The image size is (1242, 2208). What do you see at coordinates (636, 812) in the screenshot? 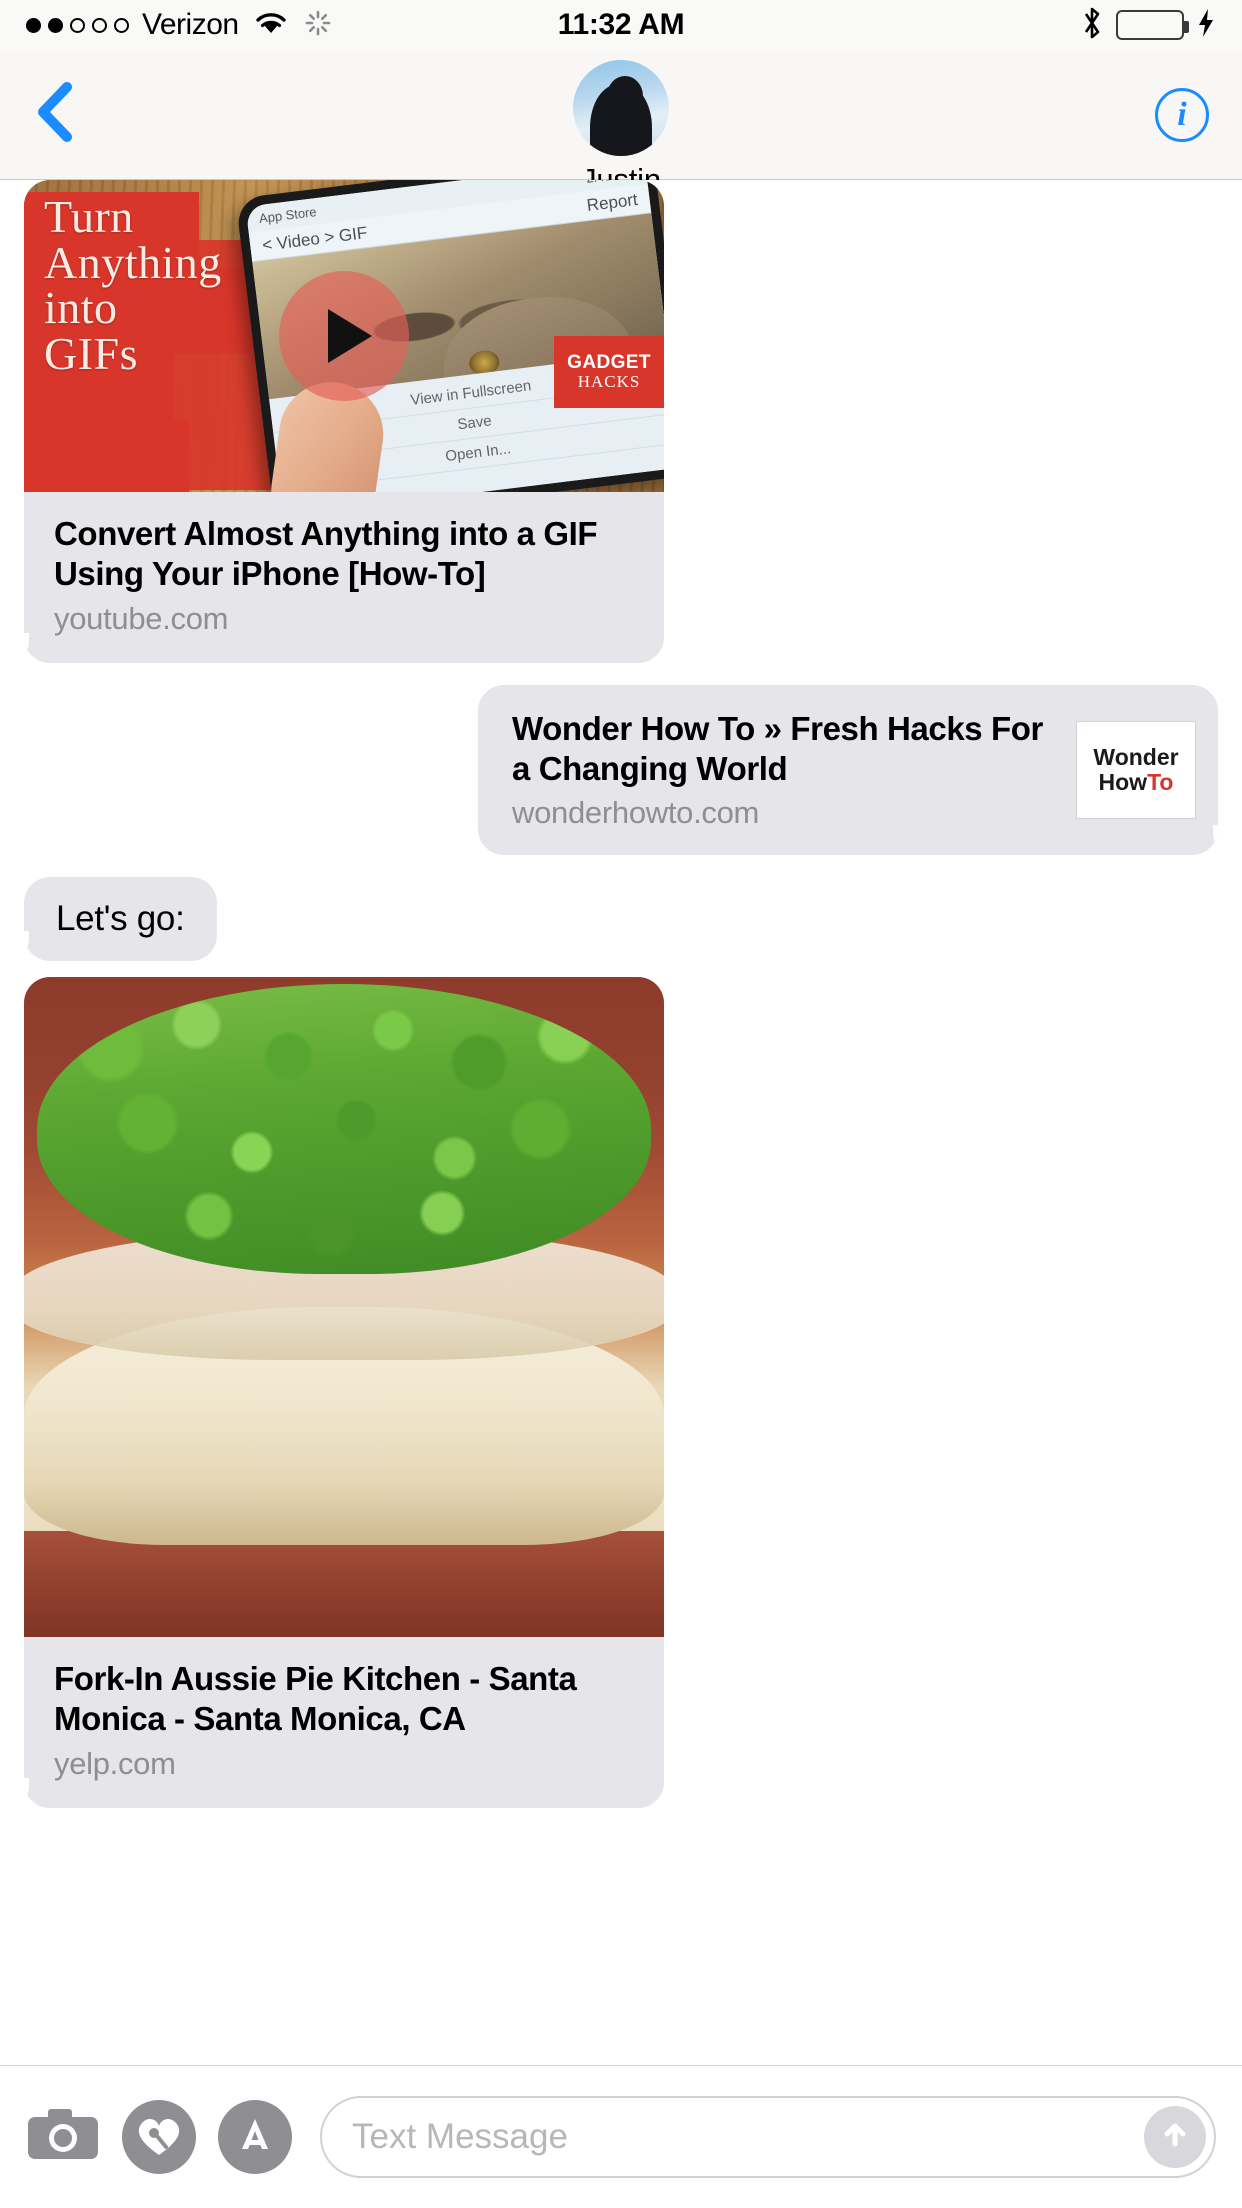
I see `link-domain: wonderhowto.com` at bounding box center [636, 812].